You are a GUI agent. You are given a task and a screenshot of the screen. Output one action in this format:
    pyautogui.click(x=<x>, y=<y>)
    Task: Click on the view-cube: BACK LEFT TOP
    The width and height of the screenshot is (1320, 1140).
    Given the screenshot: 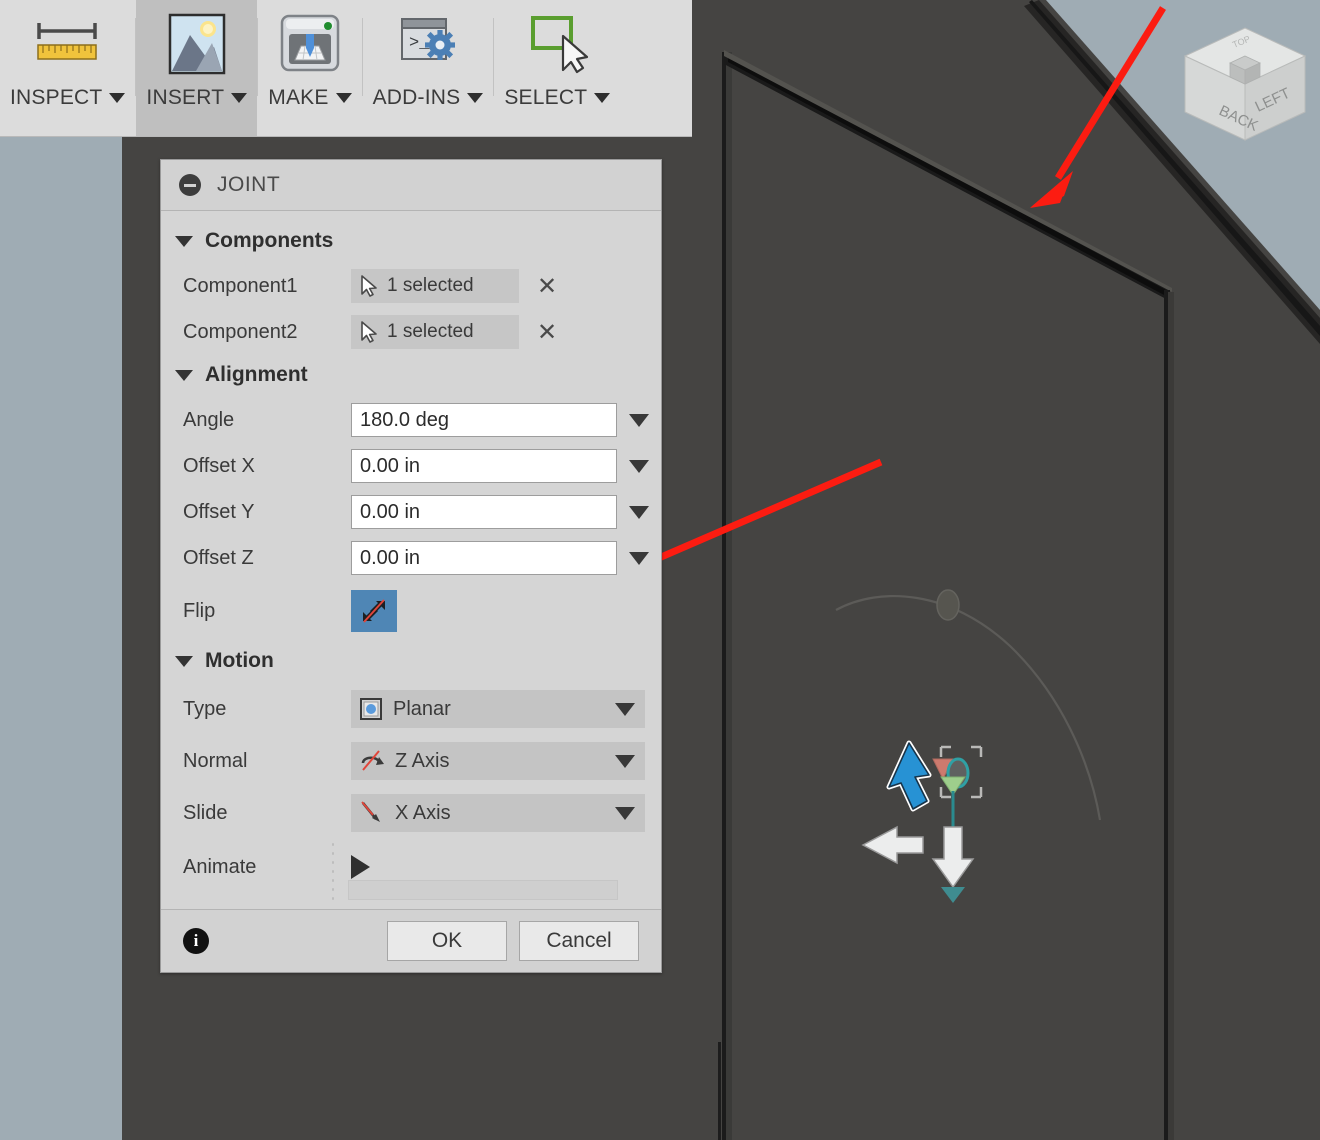 What is the action you would take?
    pyautogui.click(x=1245, y=83)
    